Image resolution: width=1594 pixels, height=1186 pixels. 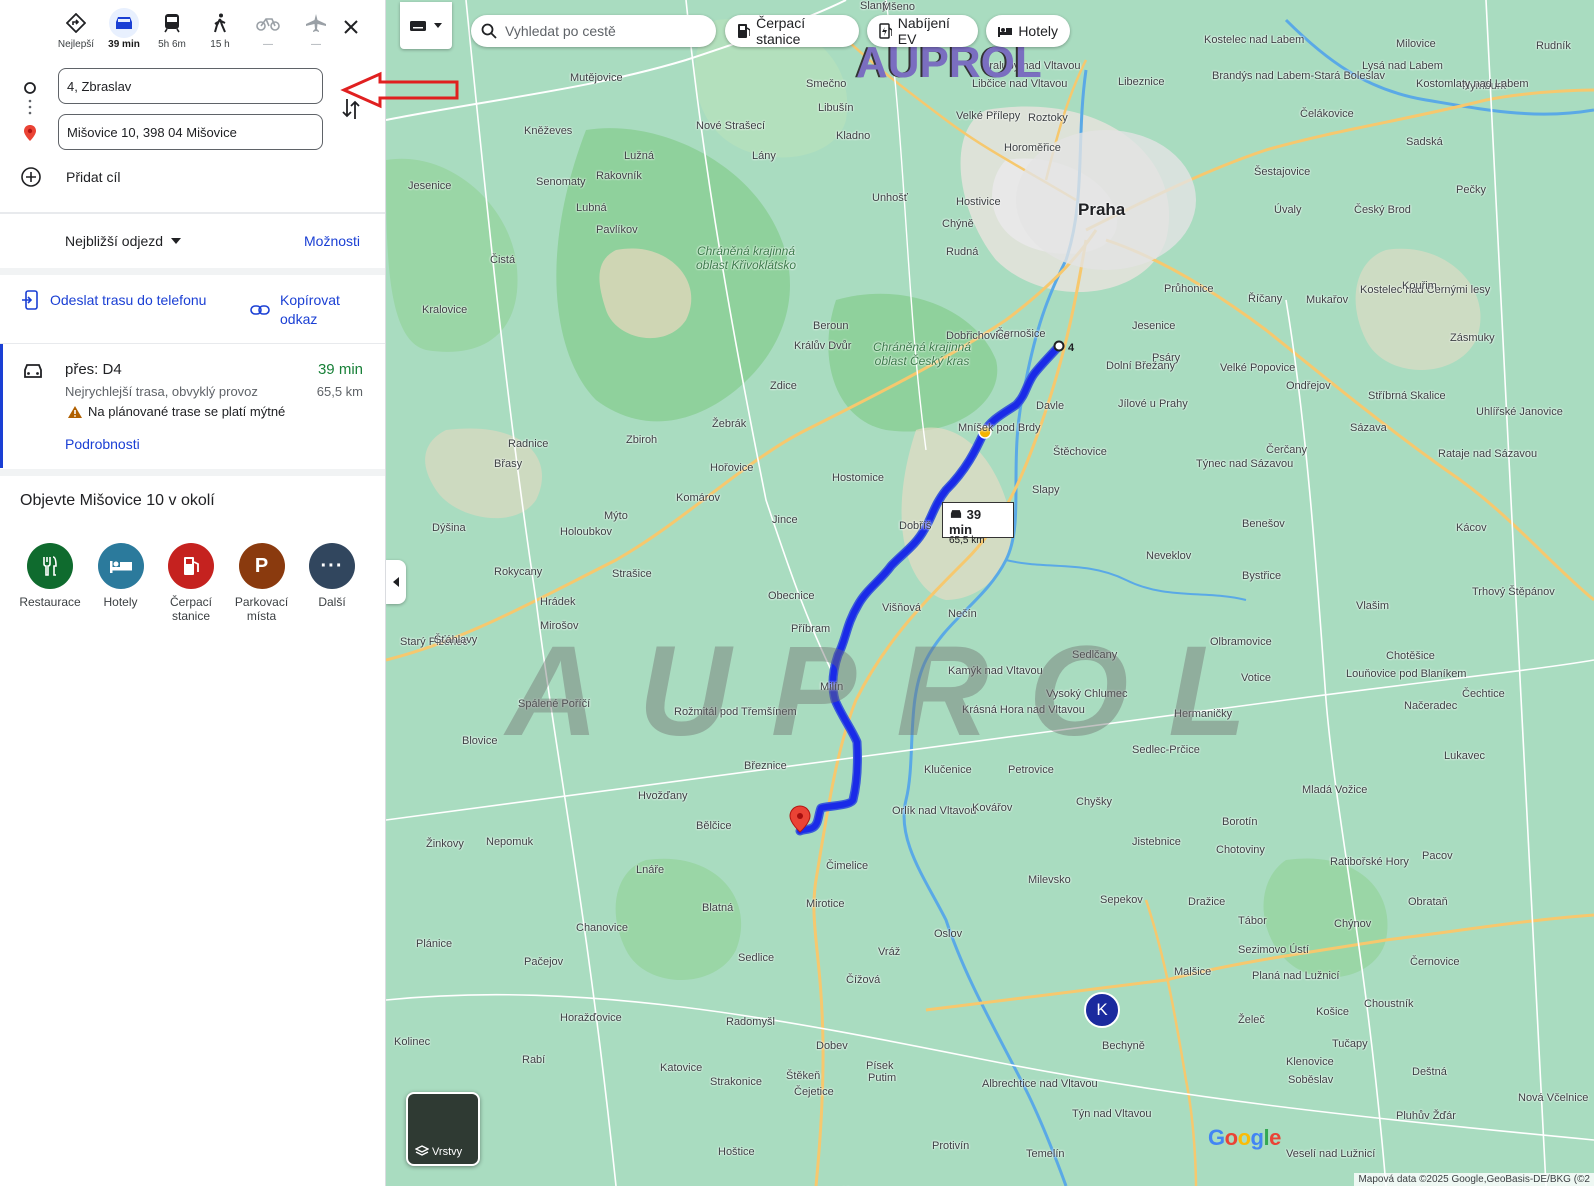 I want to click on travel-mode-bar: Nejlepší 39 min 5h 6m 15 h — —, so click(x=196, y=34).